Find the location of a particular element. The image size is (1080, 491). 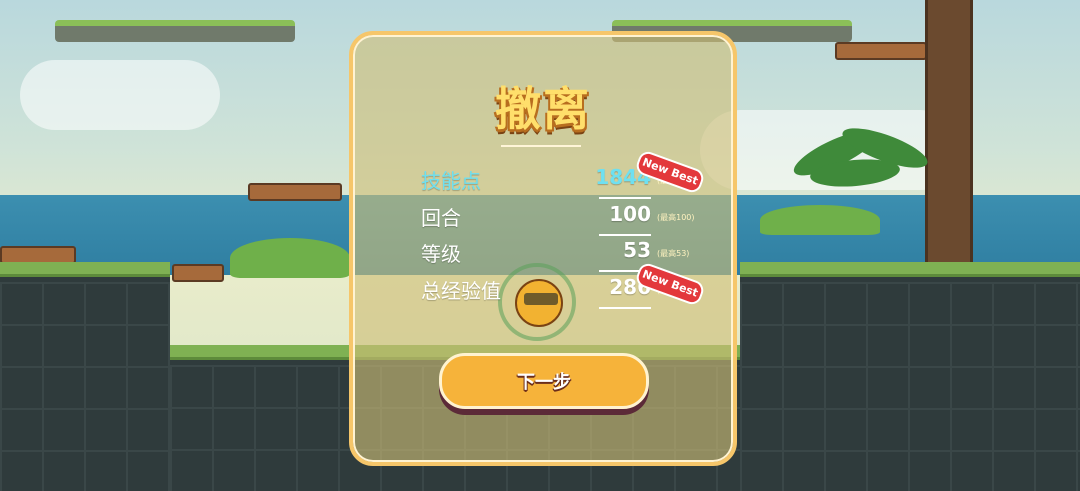

next-button: 下一步 is located at coordinates (544, 381).